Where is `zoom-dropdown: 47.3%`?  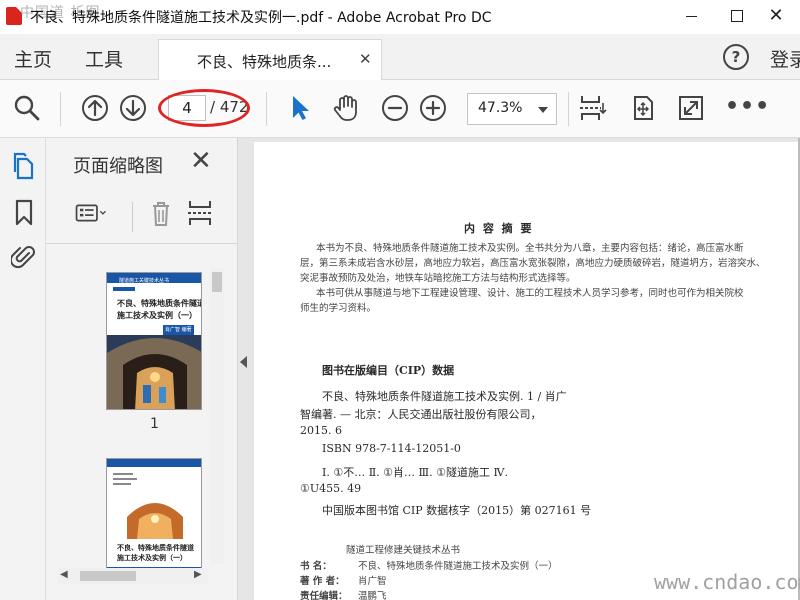
zoom-dropdown: 47.3% is located at coordinates (512, 109).